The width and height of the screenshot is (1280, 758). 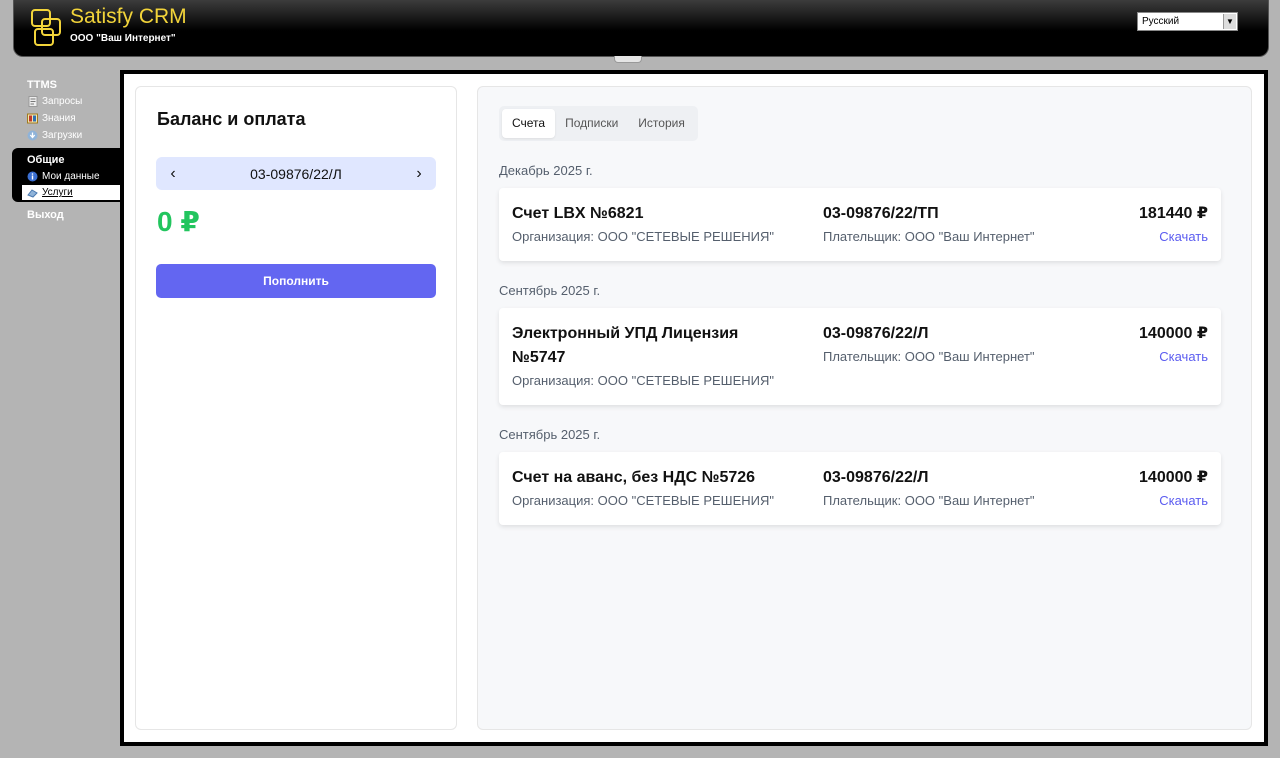 I want to click on sidebar-item-requests: Запросы, so click(x=61, y=101).